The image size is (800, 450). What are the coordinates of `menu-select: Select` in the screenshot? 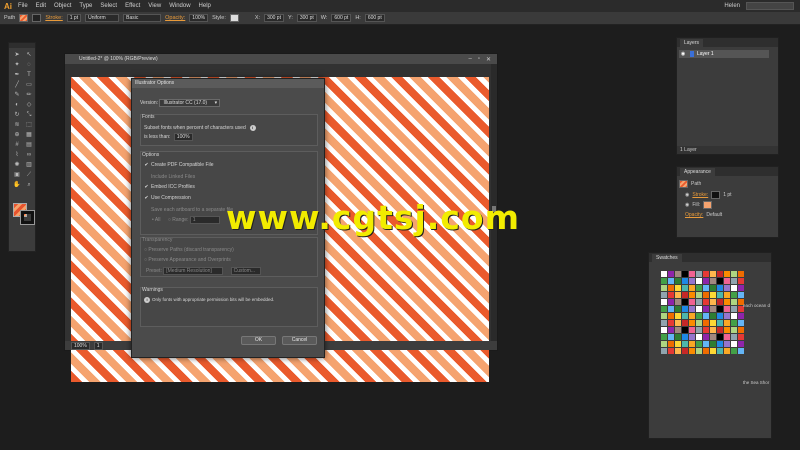 It's located at (108, 6).